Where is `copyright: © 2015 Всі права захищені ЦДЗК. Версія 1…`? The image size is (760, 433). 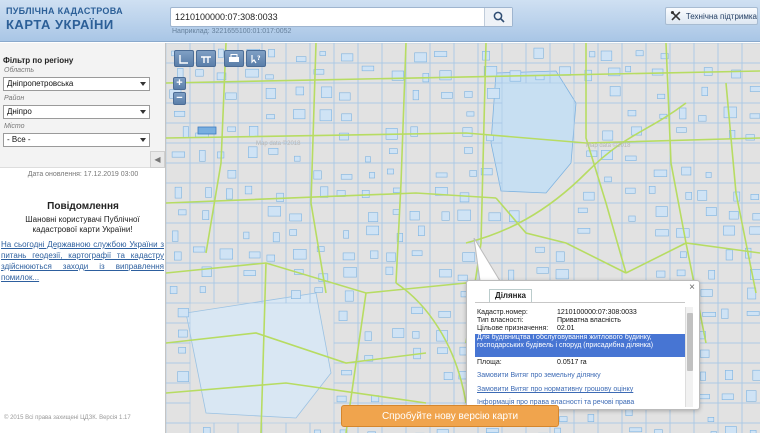
copyright: © 2015 Всі права захищені ЦДЗК. Версія 1… is located at coordinates (67, 418).